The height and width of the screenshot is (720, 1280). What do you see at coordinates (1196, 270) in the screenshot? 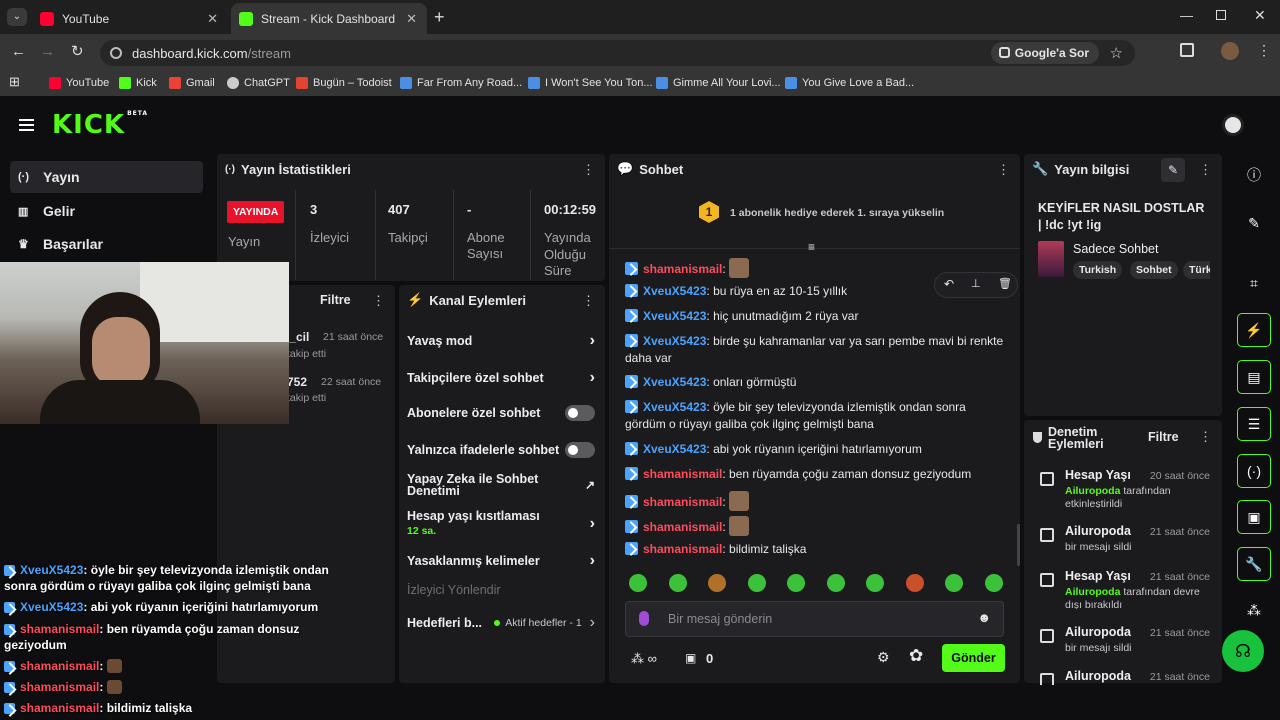
I see `tag-chip: Türk` at bounding box center [1196, 270].